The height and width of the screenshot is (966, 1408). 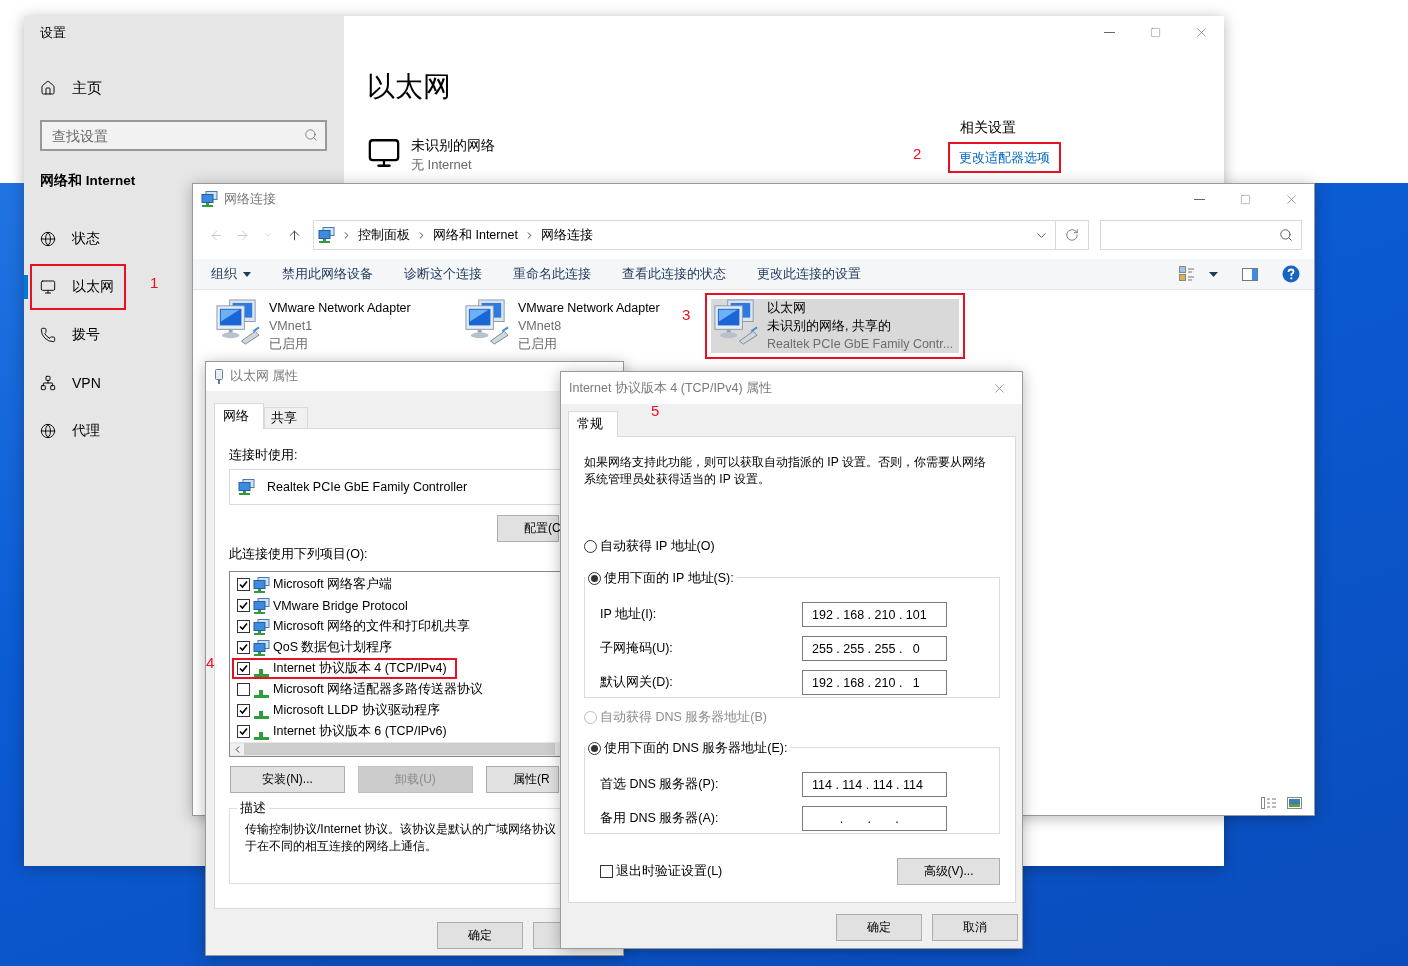 What do you see at coordinates (988, 127) in the screenshot?
I see `related-settings-heading: 相关设置` at bounding box center [988, 127].